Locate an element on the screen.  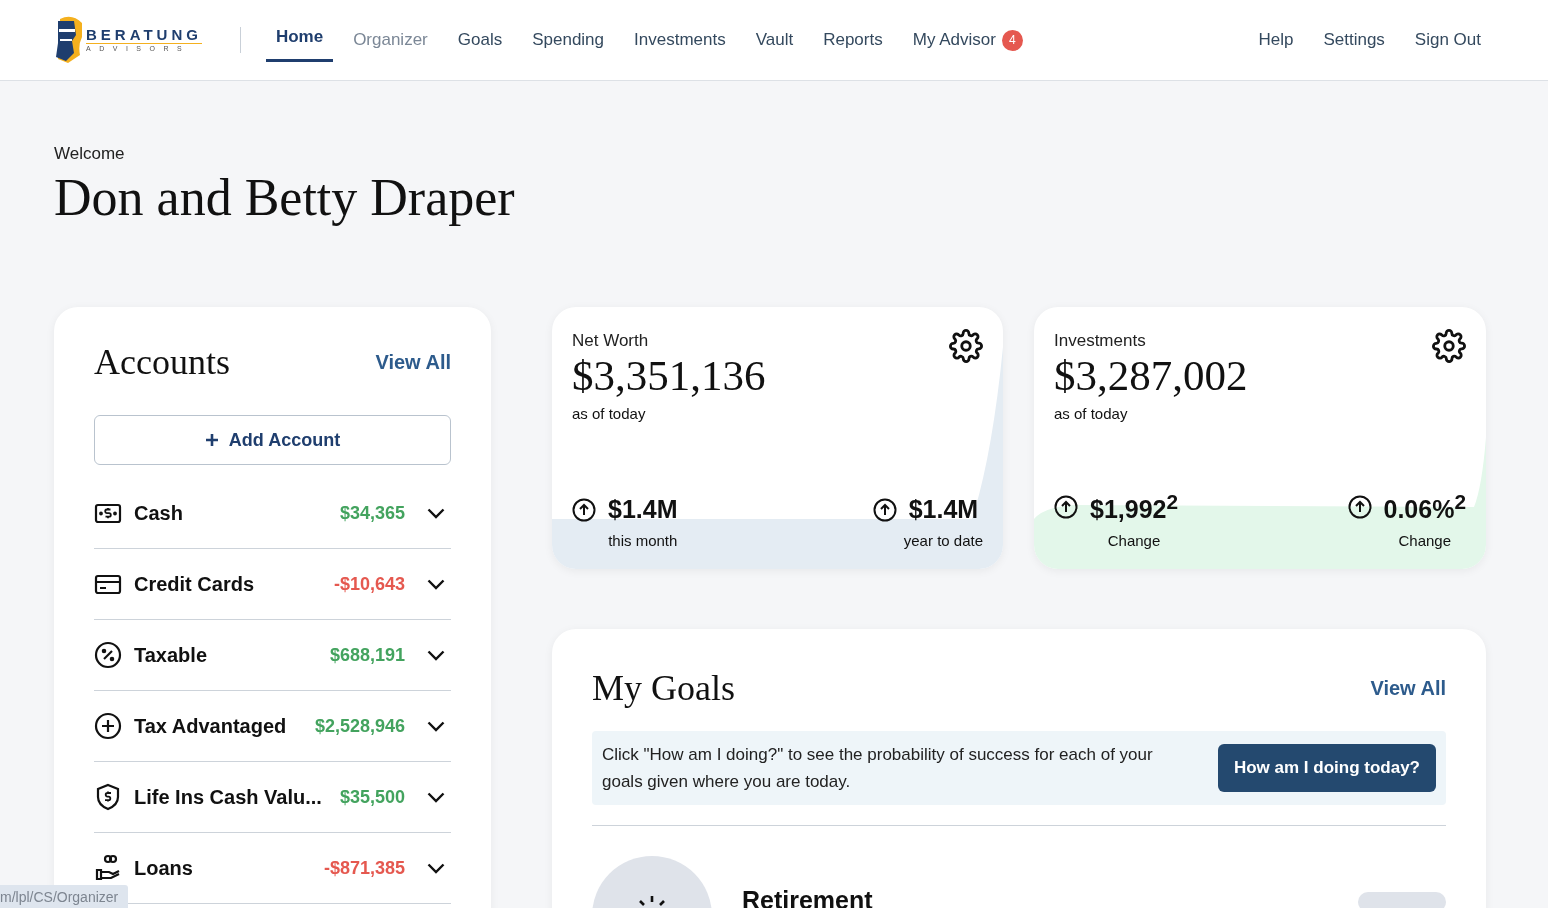
account-amount: -$871,385 is located at coordinates (364, 868).